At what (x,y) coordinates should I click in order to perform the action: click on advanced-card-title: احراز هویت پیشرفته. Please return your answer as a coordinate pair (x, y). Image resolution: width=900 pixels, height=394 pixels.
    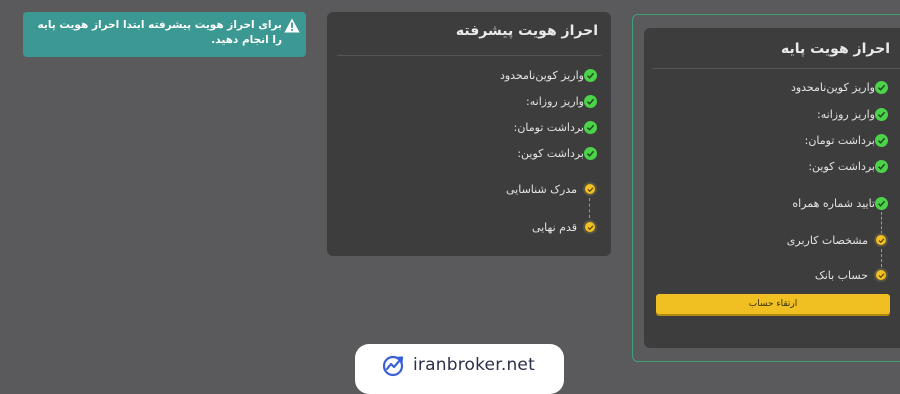
    Looking at the image, I should click on (526, 31).